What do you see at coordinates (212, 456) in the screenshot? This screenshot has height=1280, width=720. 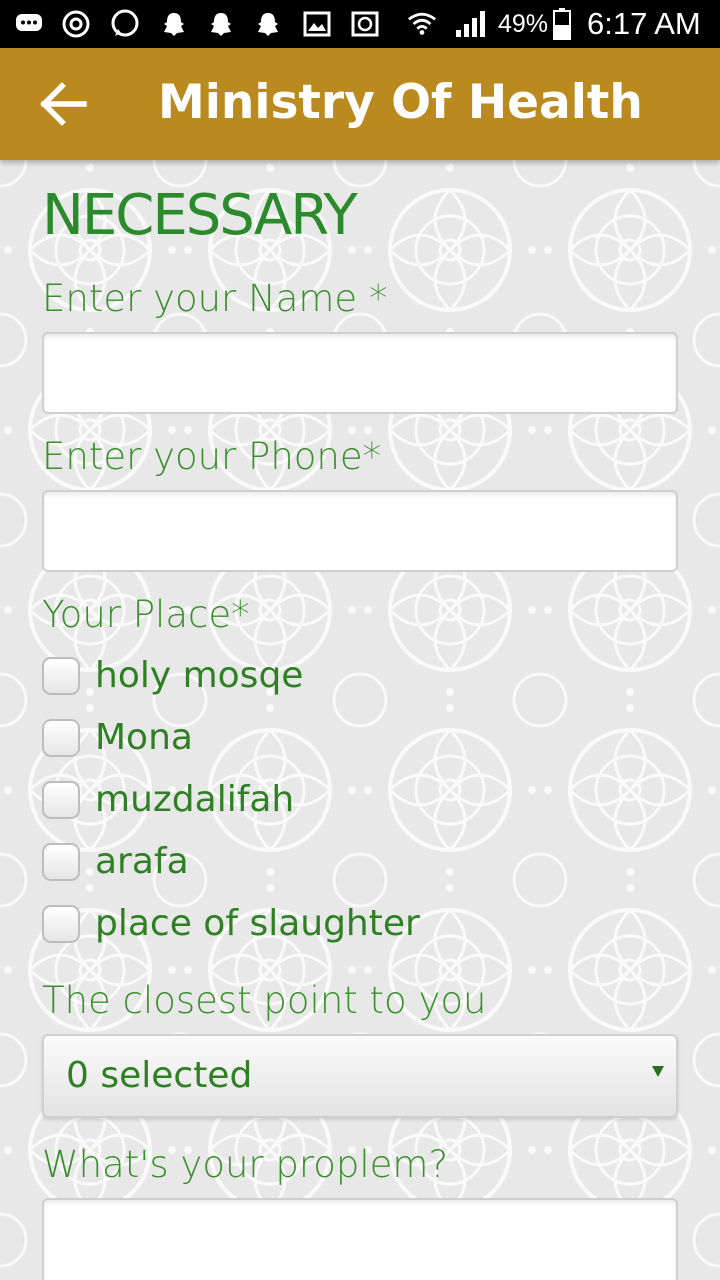 I see `phone-label: Enter your Phone*` at bounding box center [212, 456].